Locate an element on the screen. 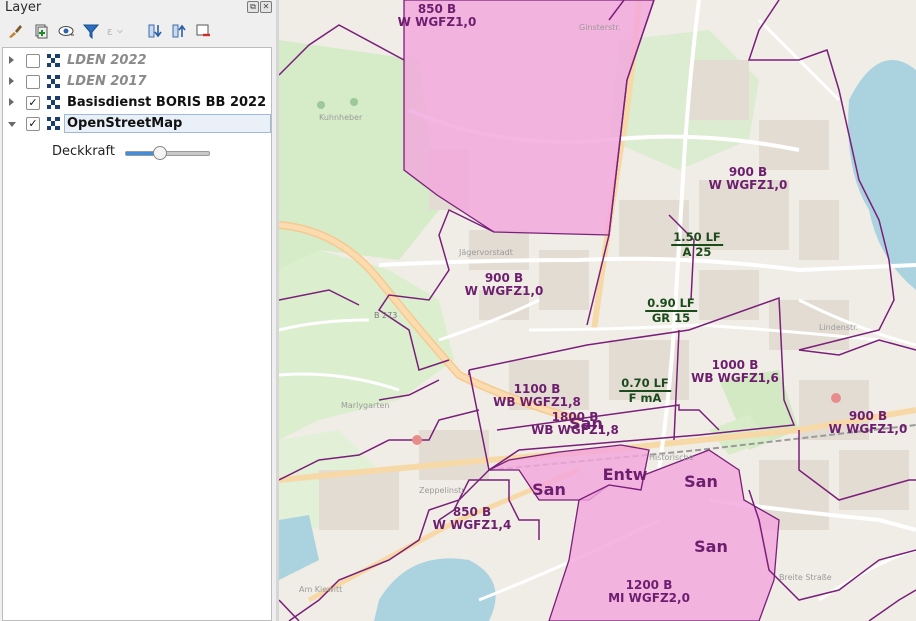  expand-all-icon is located at coordinates (155, 31).